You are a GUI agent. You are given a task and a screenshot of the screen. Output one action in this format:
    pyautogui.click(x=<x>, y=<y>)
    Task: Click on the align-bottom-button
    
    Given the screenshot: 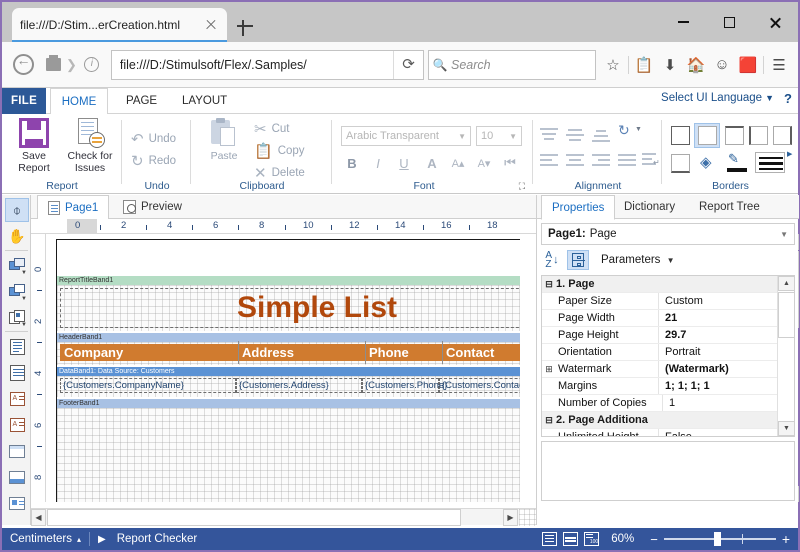 What is the action you would take?
    pyautogui.click(x=602, y=135)
    